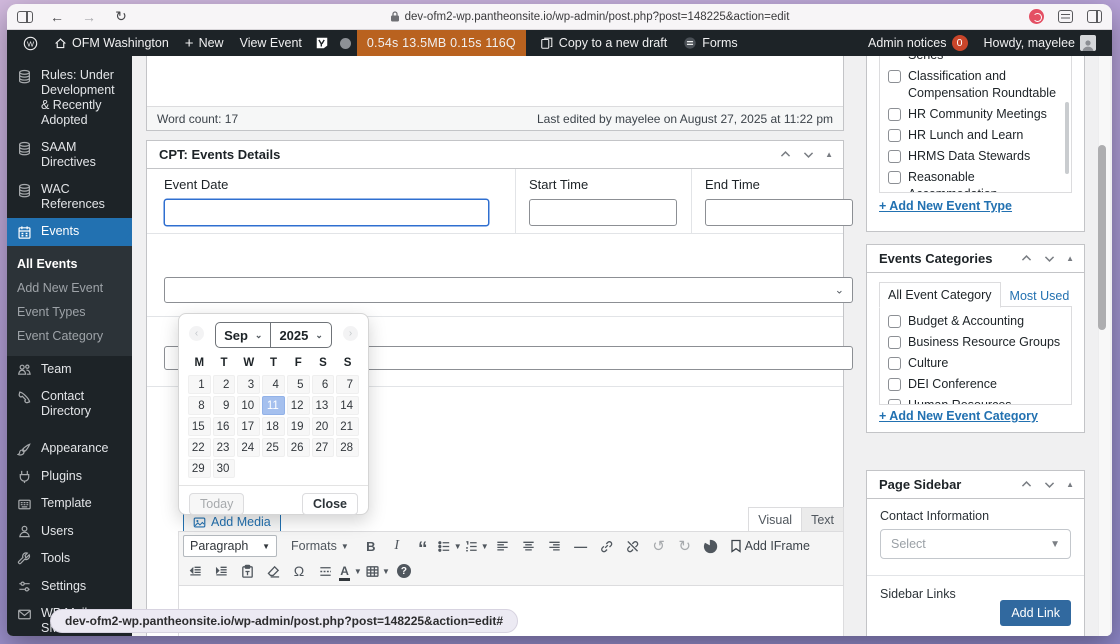  Describe the element at coordinates (1040, 296) in the screenshot. I see `tab-most-used: Most Used` at that location.